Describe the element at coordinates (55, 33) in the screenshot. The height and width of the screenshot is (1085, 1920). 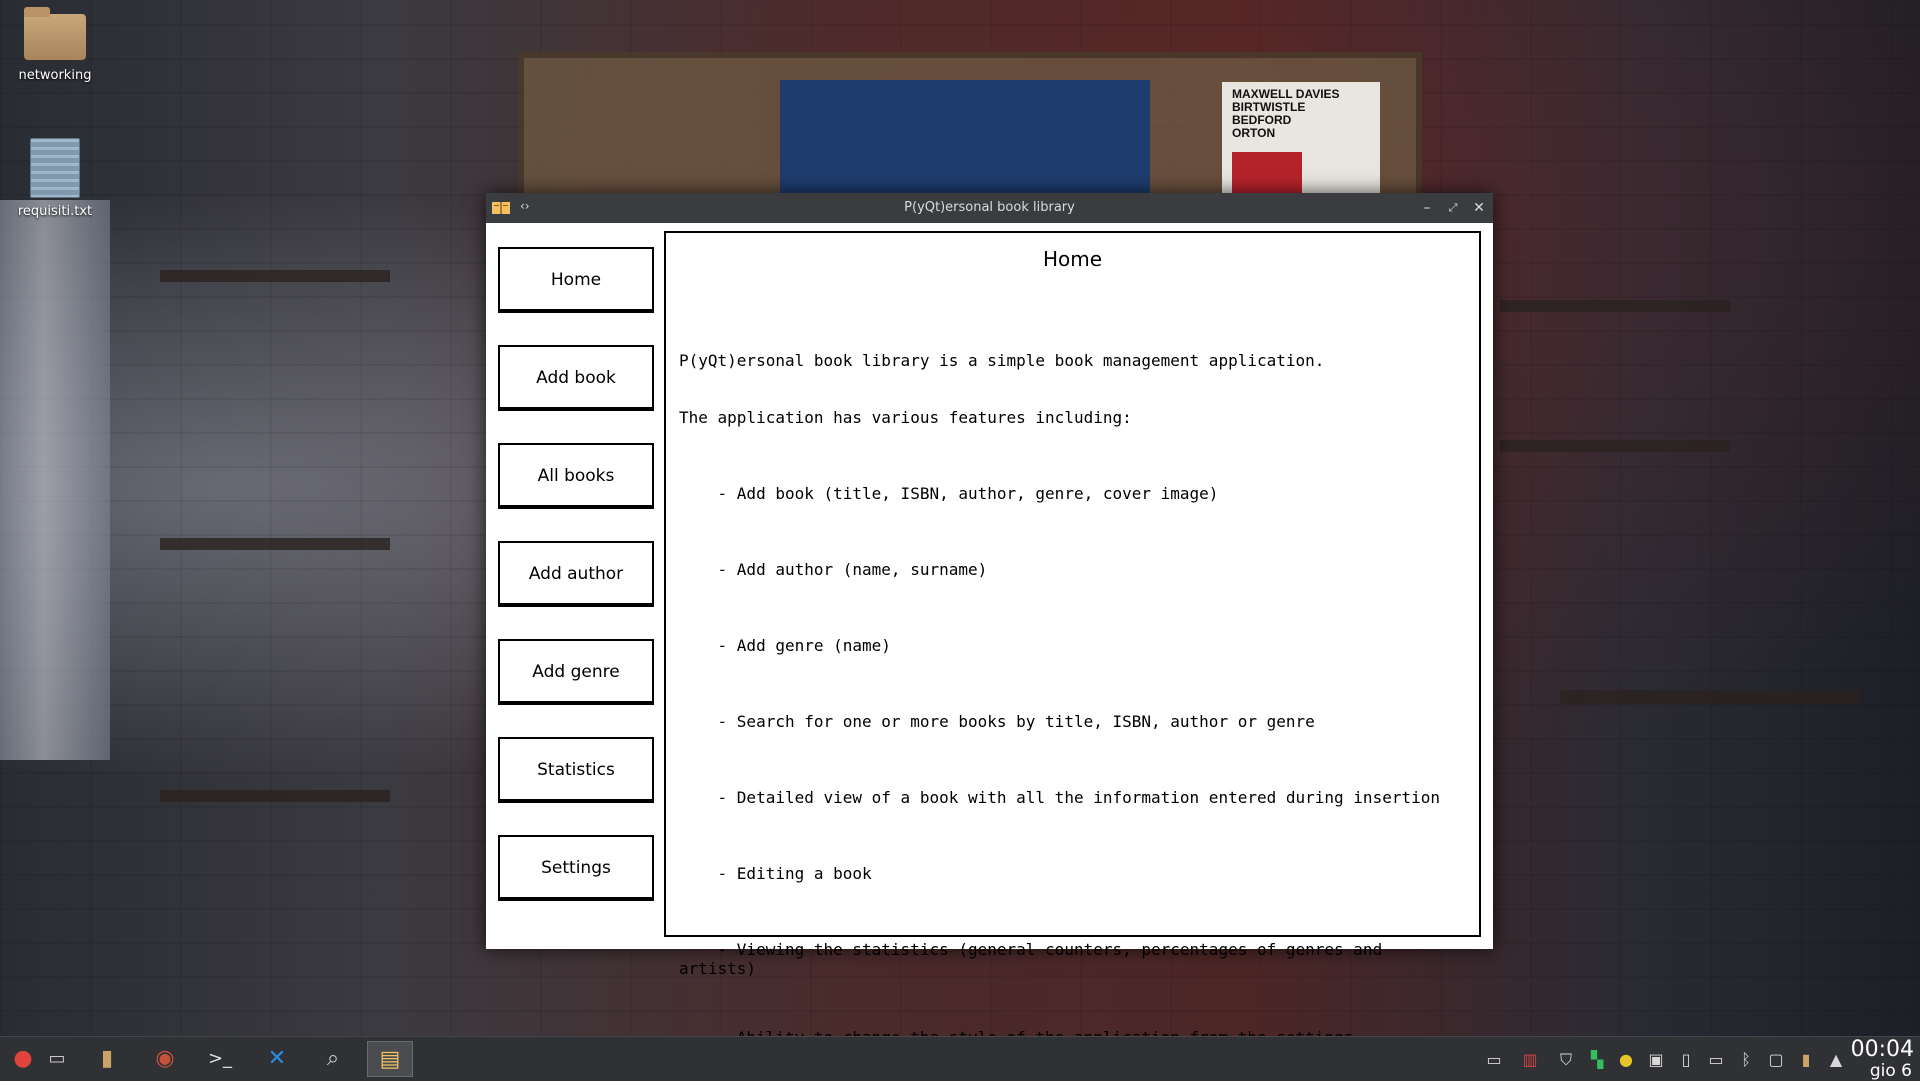
I see `folder-icon` at that location.